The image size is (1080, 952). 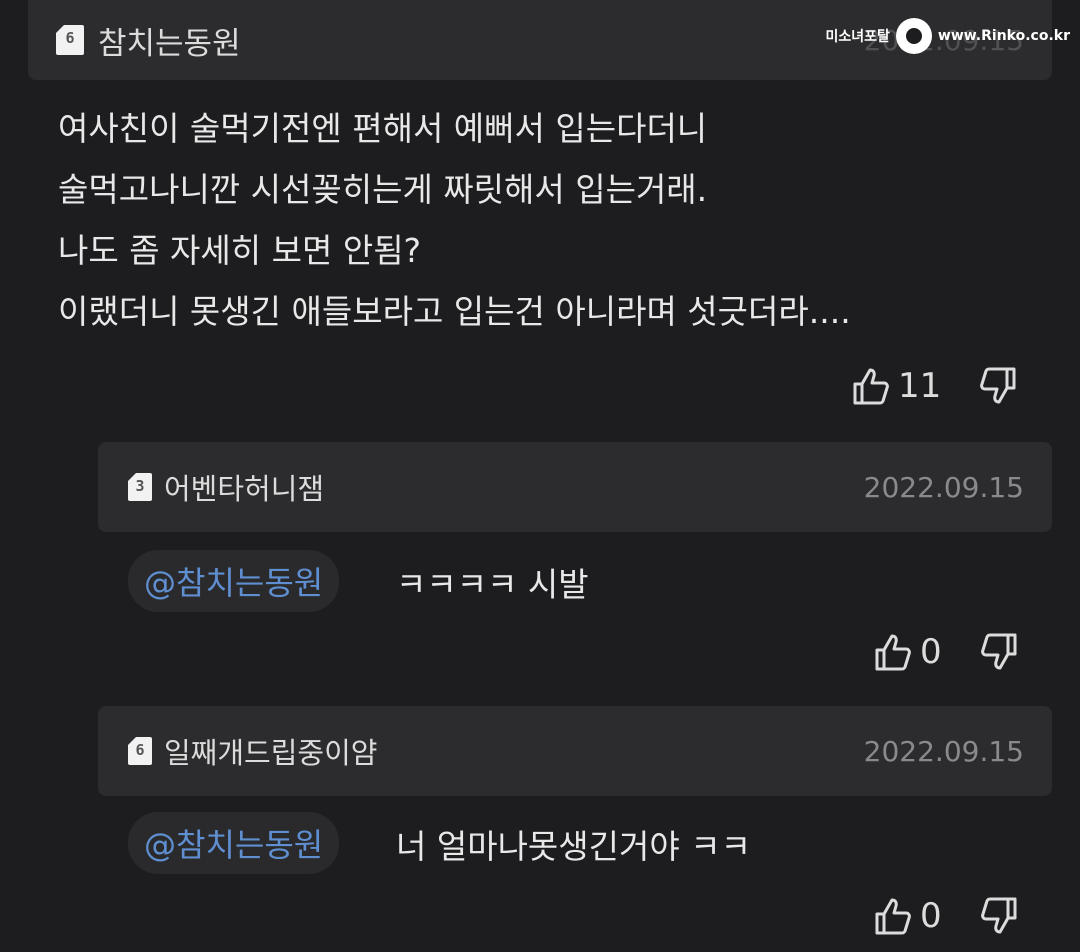 I want to click on reply-text: ㅋㅋㅋㅋ 시발, so click(x=492, y=584).